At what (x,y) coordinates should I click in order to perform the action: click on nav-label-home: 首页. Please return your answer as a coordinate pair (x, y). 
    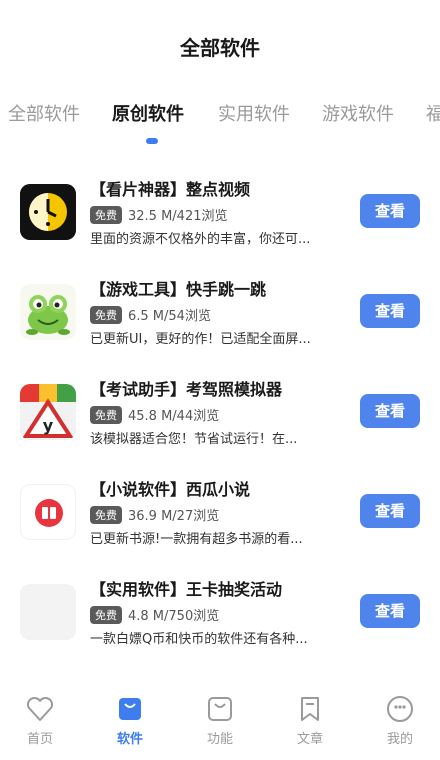
    Looking at the image, I should click on (39, 739).